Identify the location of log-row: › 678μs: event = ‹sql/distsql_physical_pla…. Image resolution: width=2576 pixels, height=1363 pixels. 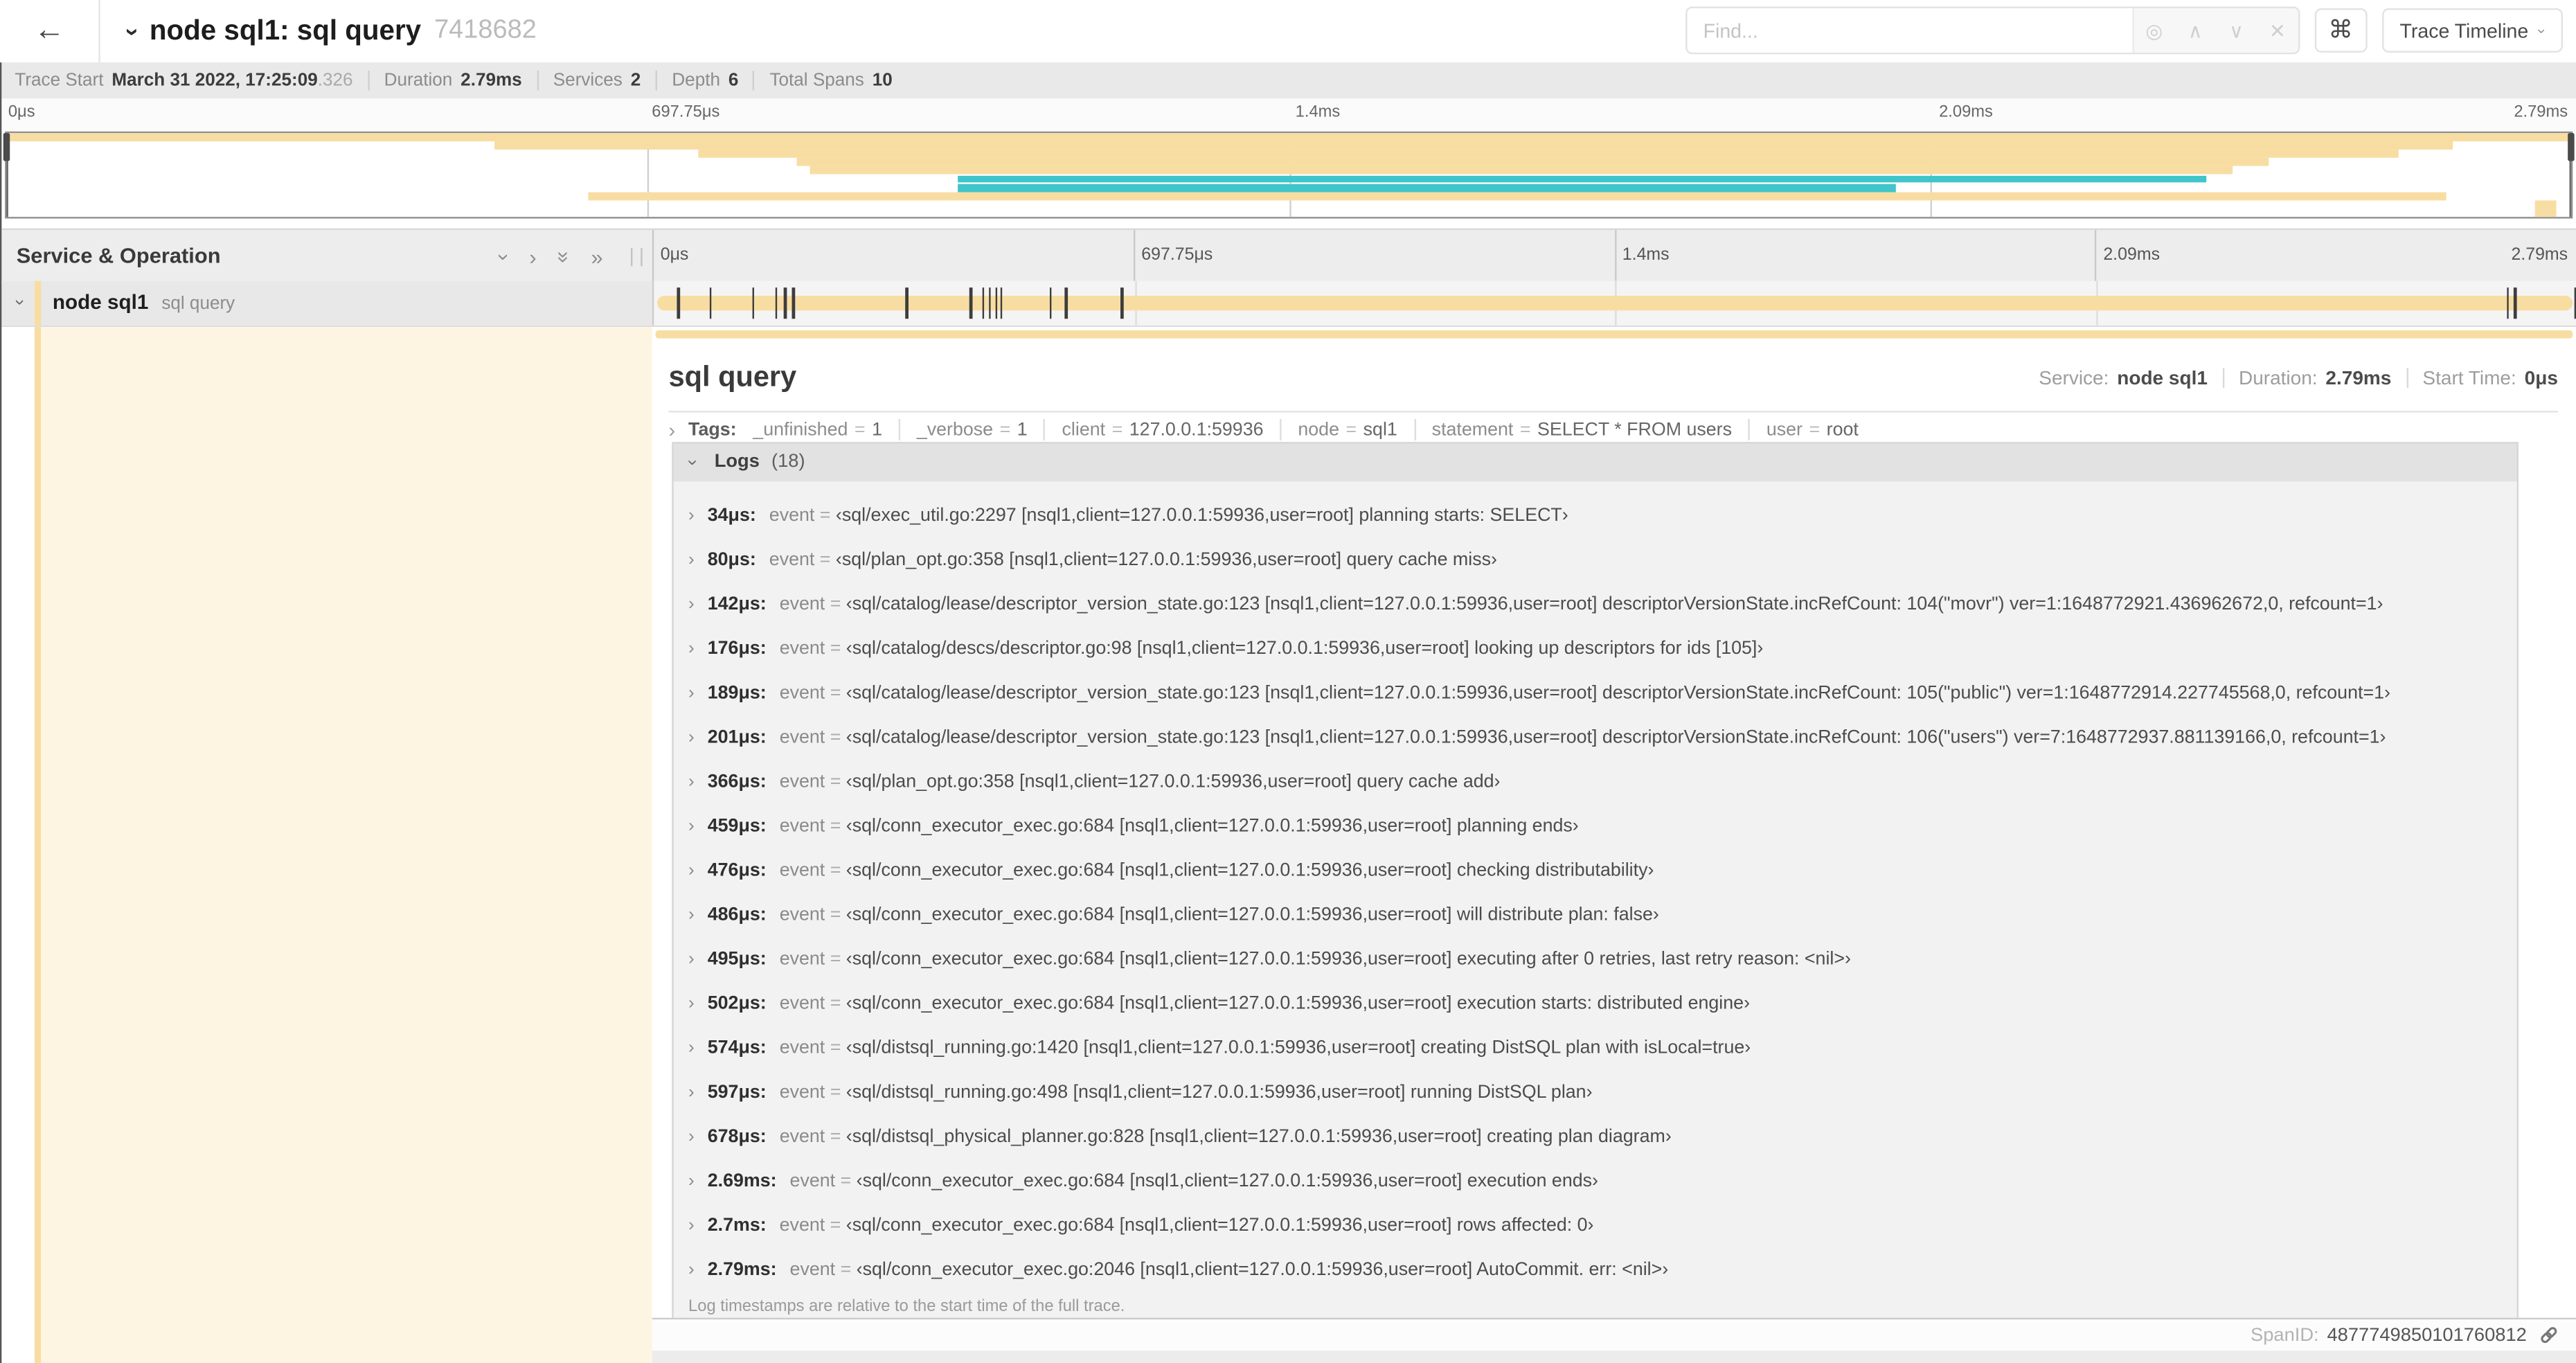
(1596, 1138).